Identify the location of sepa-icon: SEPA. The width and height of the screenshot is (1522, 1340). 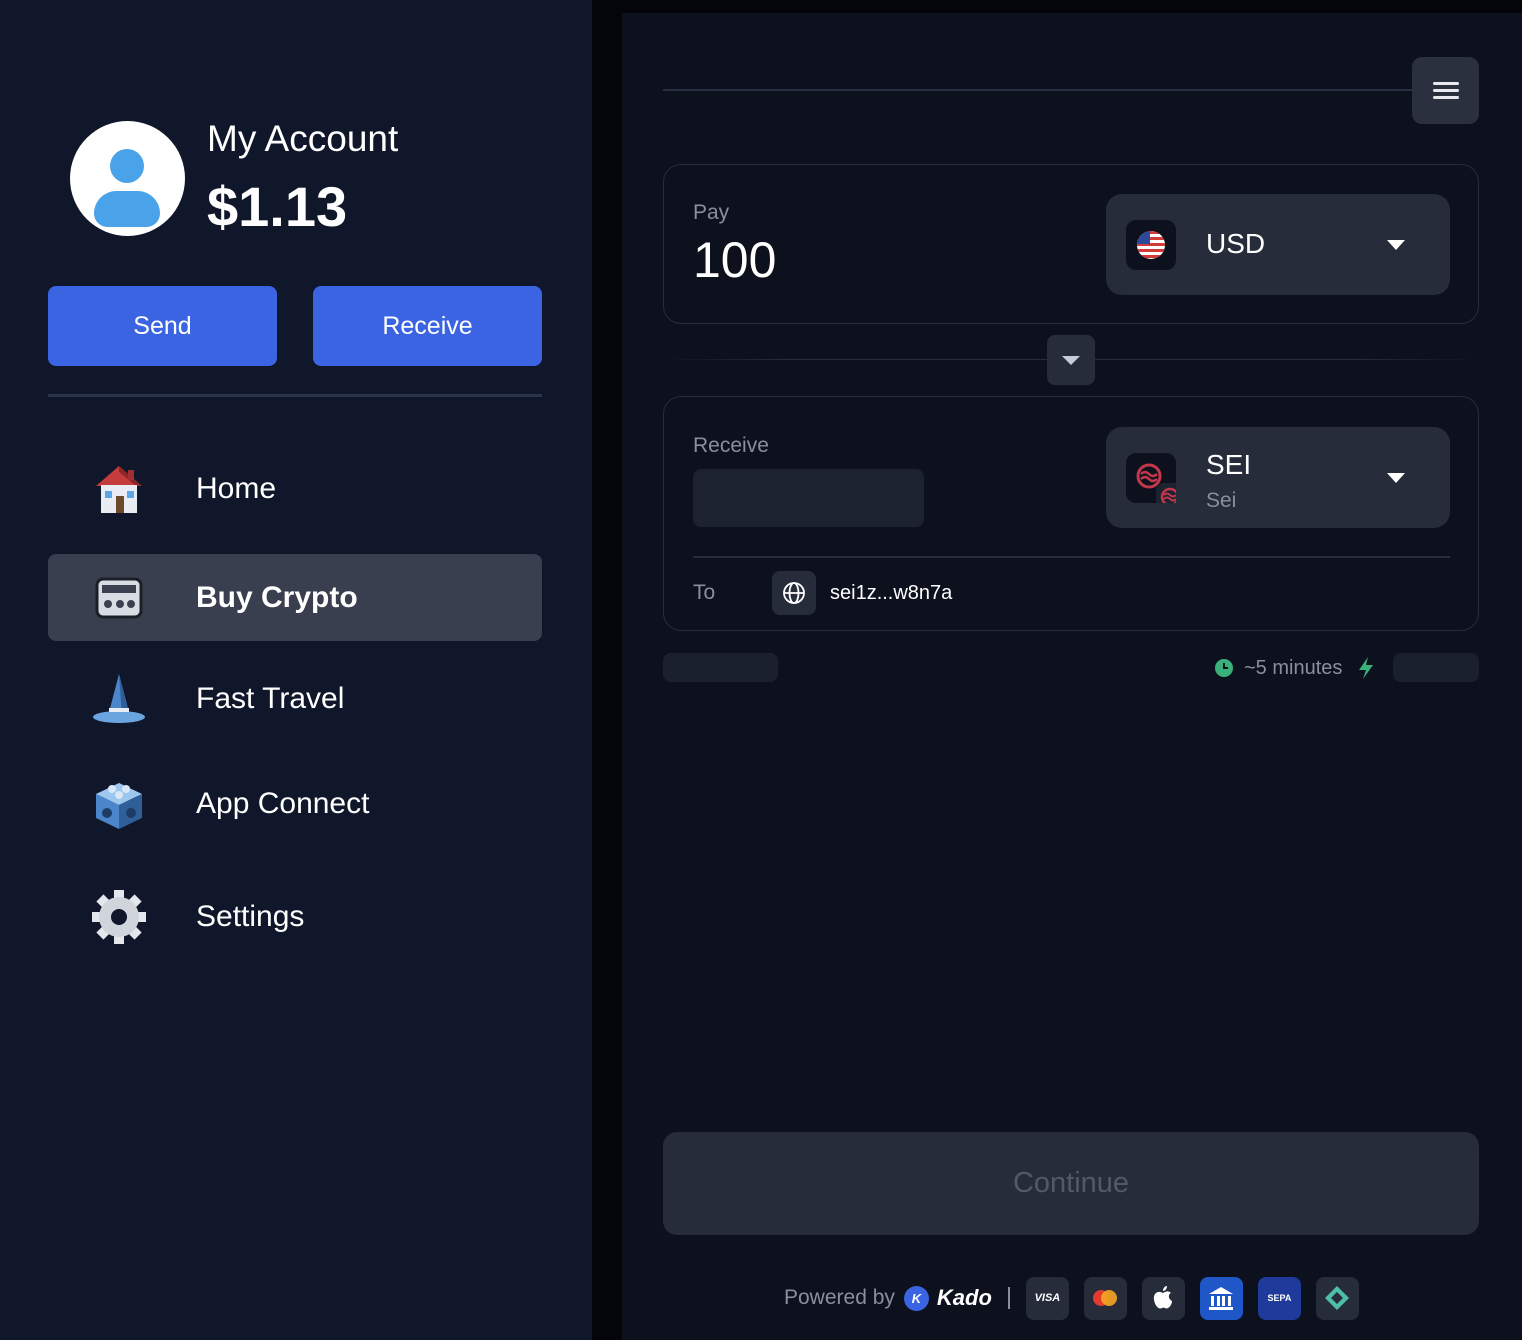
(1279, 1298).